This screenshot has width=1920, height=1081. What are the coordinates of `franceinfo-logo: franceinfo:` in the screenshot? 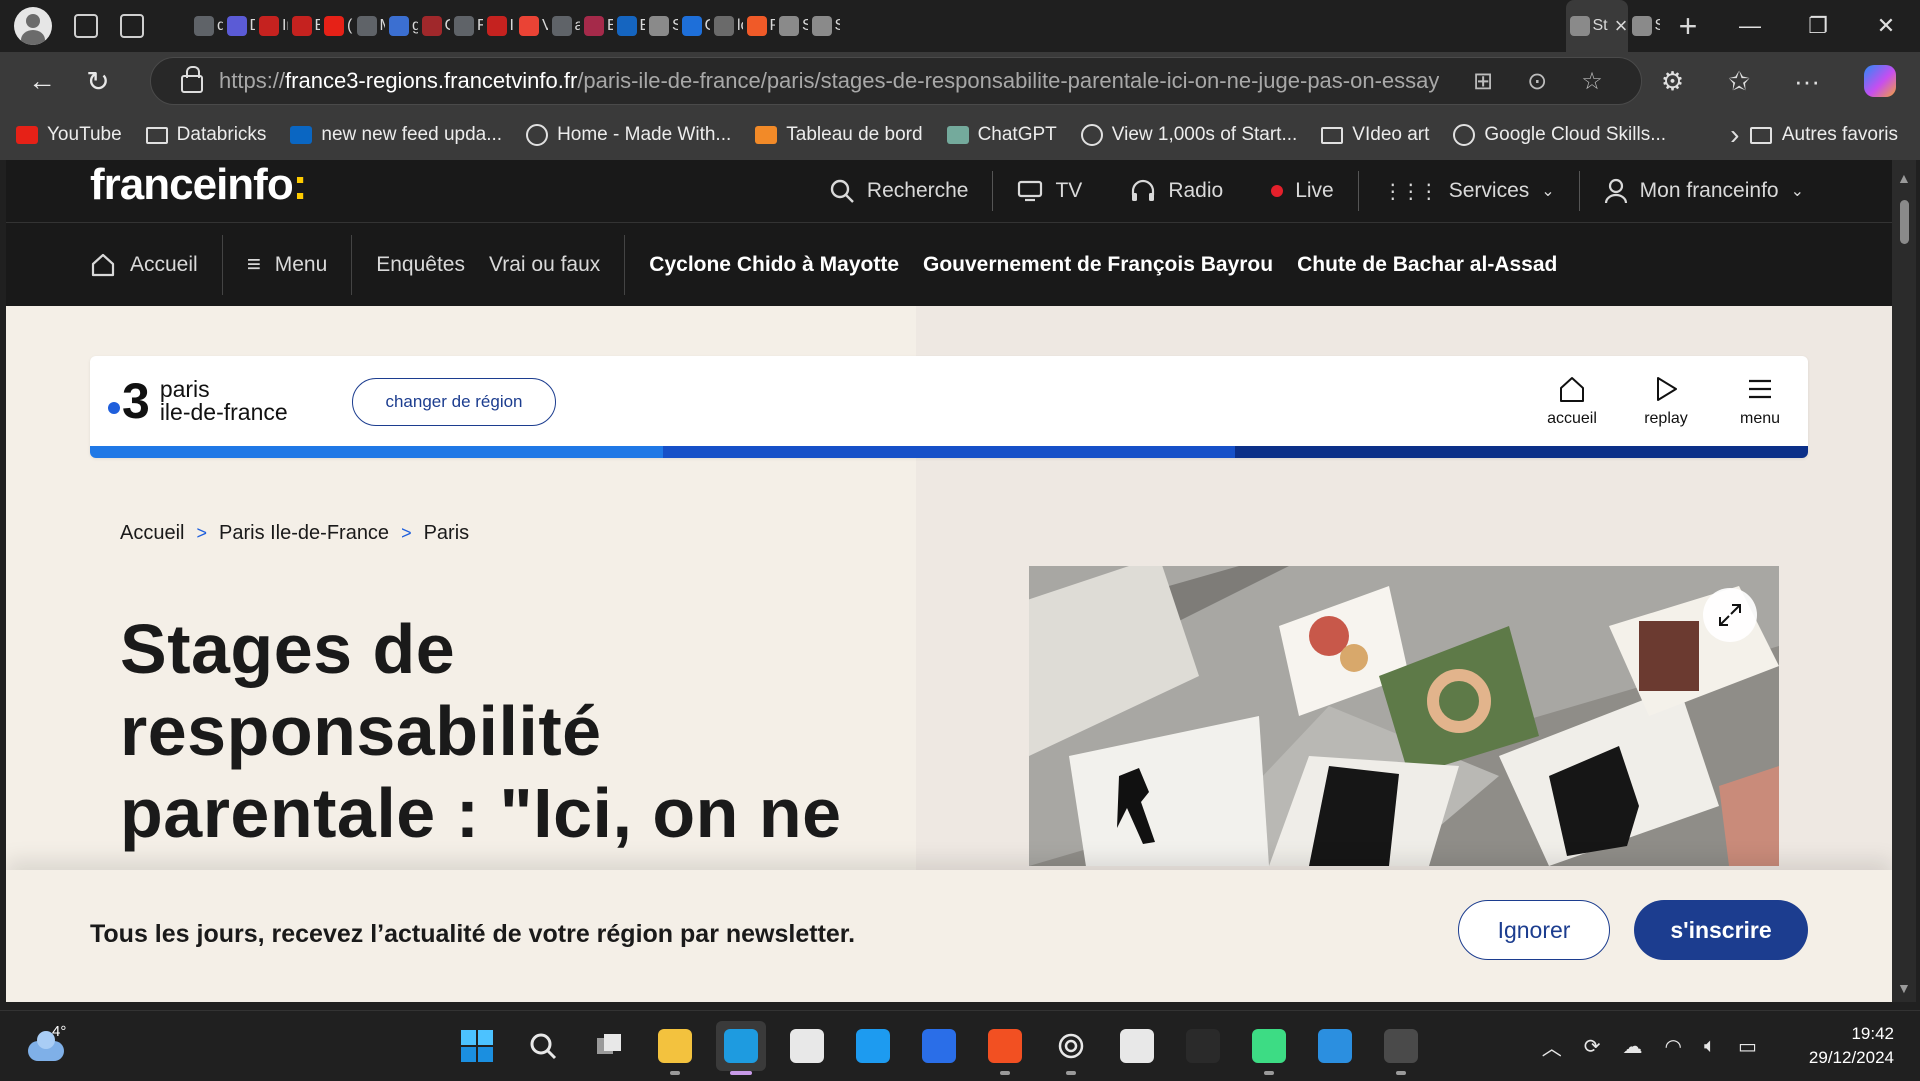 It's located at (198, 185).